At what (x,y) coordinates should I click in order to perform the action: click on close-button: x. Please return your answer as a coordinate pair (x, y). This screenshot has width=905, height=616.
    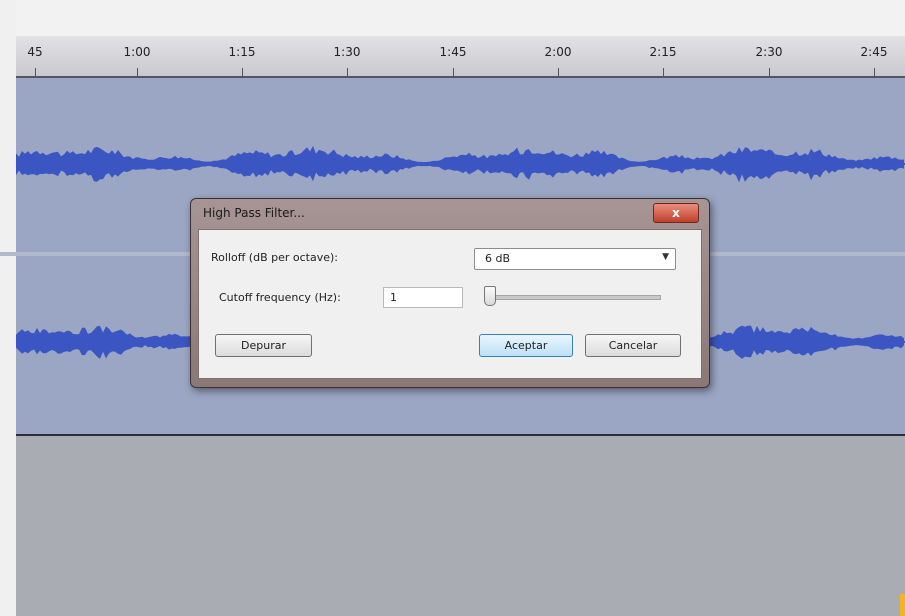
    Looking at the image, I should click on (676, 213).